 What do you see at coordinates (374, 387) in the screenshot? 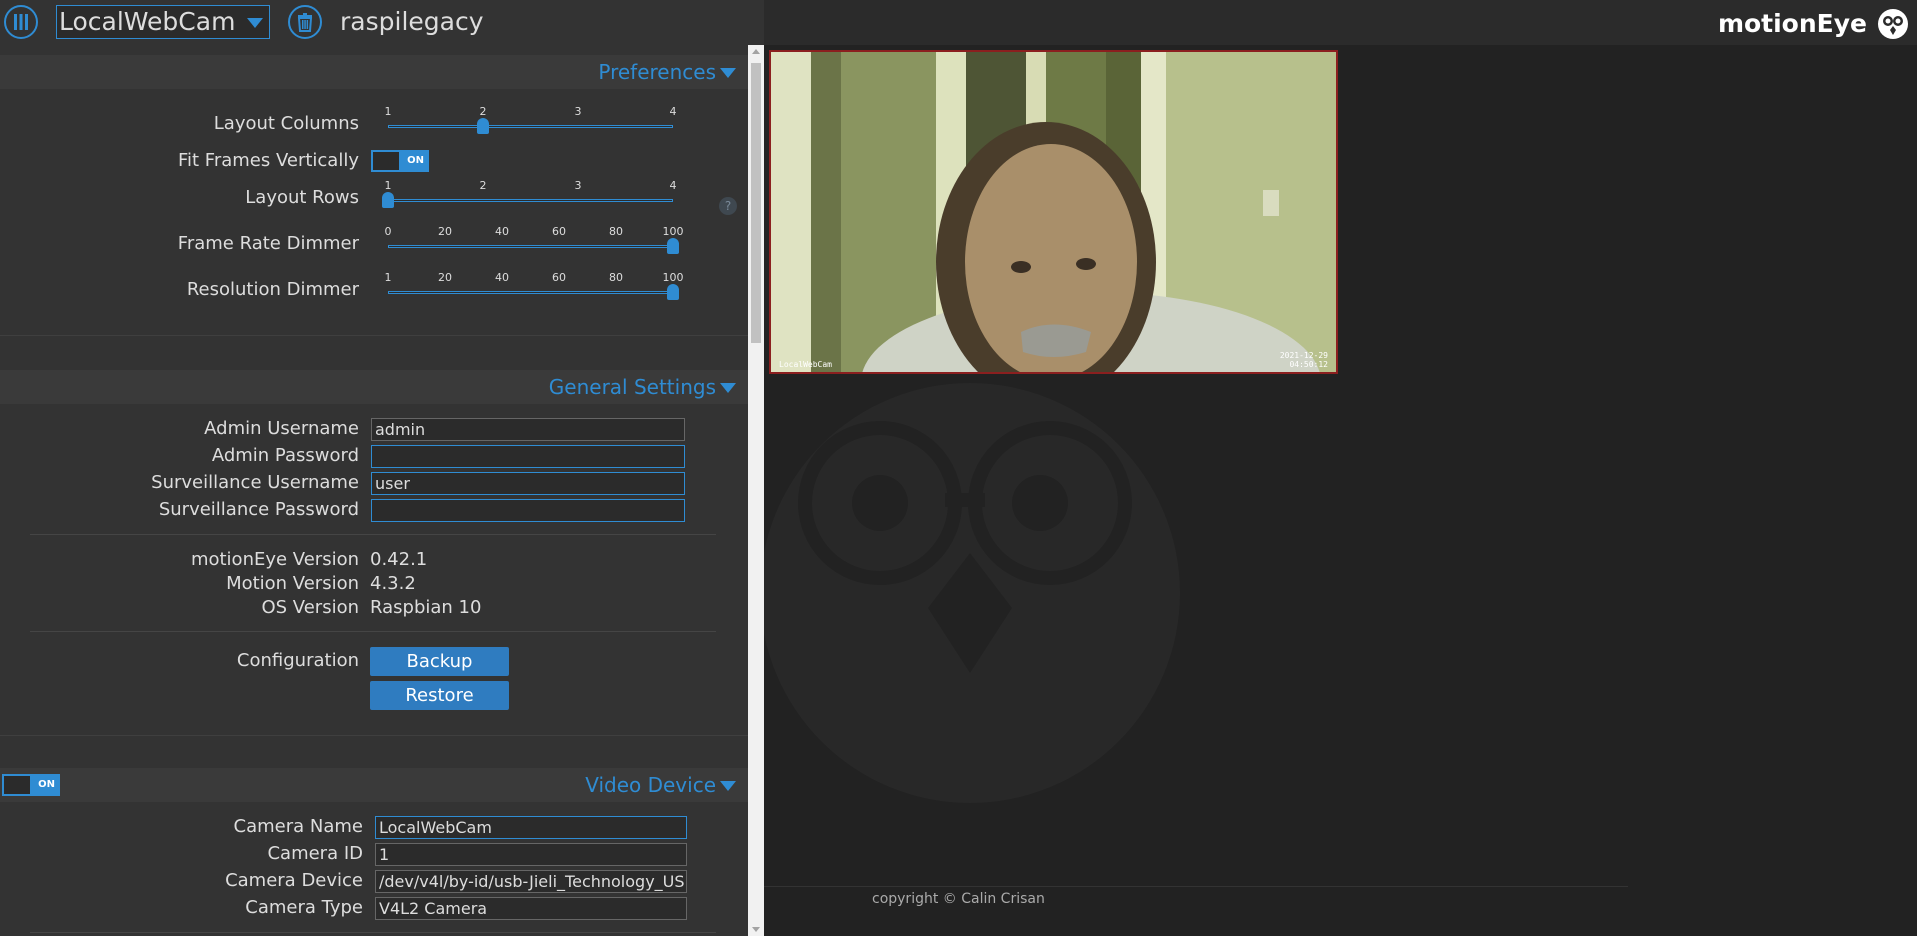
I see `general-settings-header: General Settings` at bounding box center [374, 387].